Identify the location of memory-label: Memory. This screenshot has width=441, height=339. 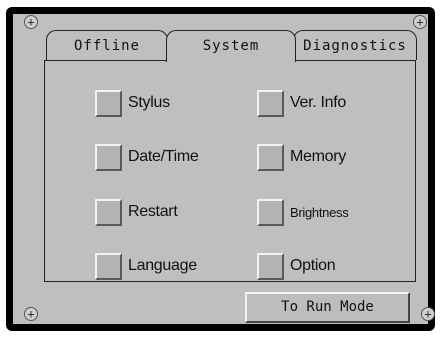
(318, 156).